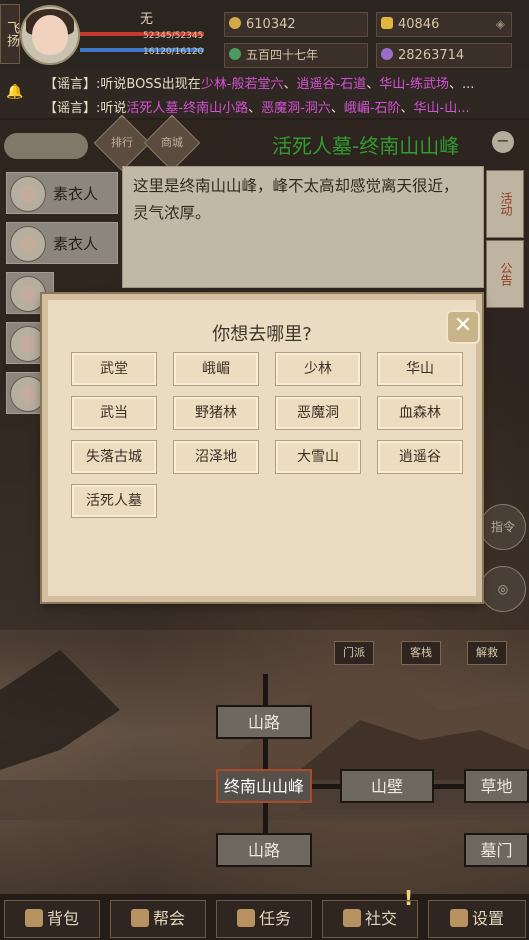  I want to click on destination-button: 武堂, so click(114, 369).